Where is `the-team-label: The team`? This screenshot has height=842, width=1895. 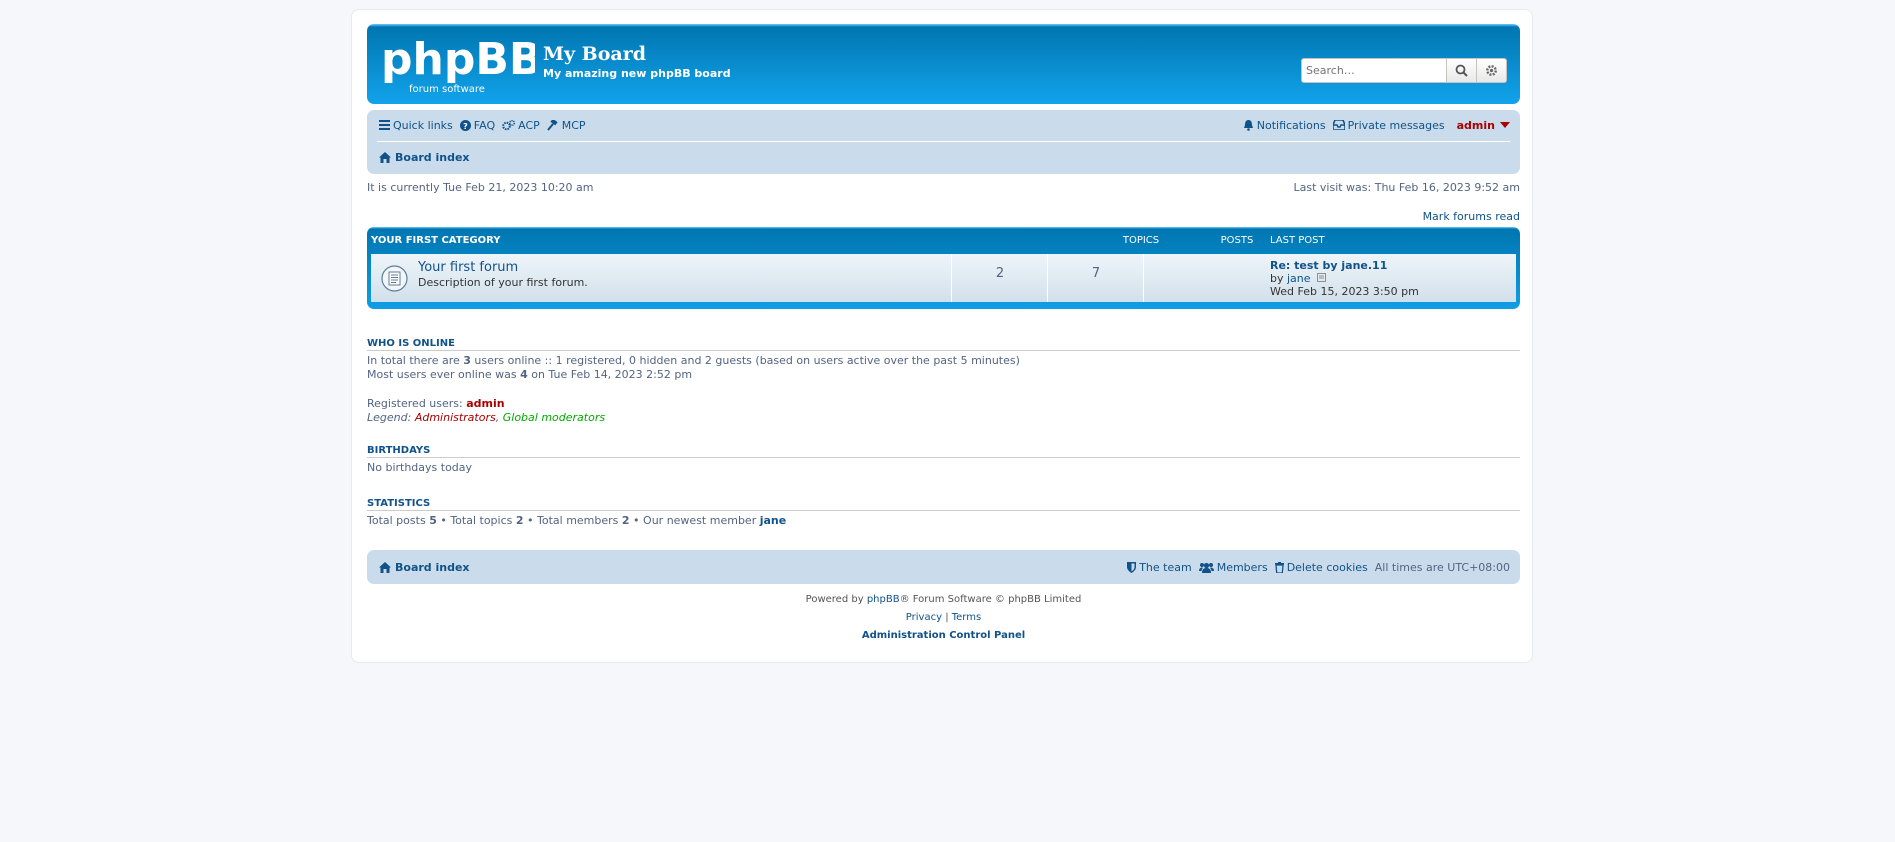
the-team-label: The team is located at coordinates (1165, 567).